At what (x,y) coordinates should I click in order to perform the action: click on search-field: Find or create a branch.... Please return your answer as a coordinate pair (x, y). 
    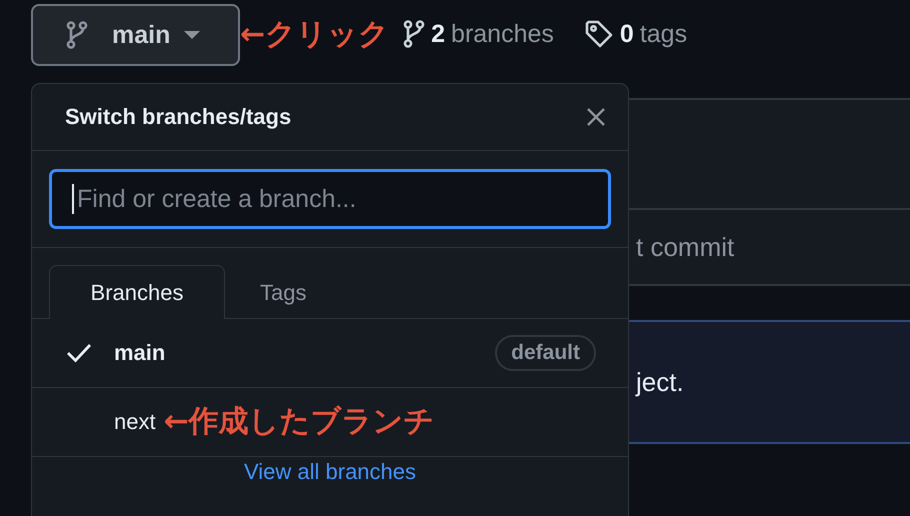
    Looking at the image, I should click on (330, 199).